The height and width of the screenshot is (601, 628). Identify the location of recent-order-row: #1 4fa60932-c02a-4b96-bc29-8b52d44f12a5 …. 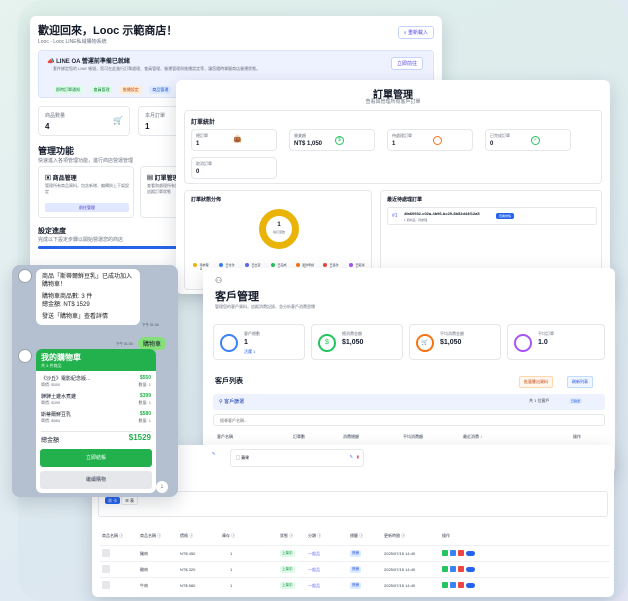
(492, 216).